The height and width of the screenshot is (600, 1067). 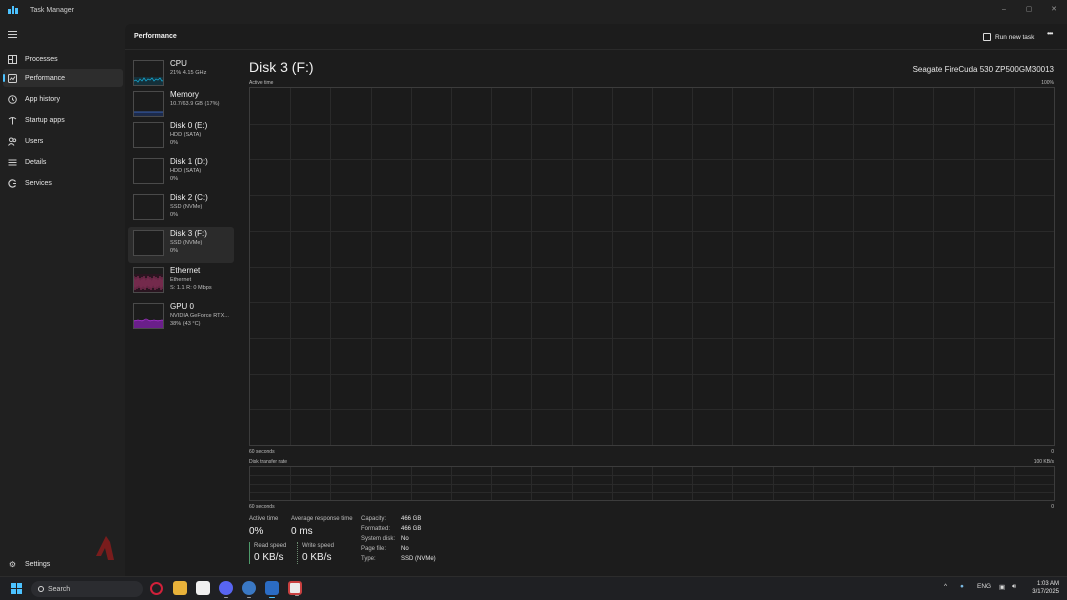 I want to click on page-title: Performance, so click(x=155, y=36).